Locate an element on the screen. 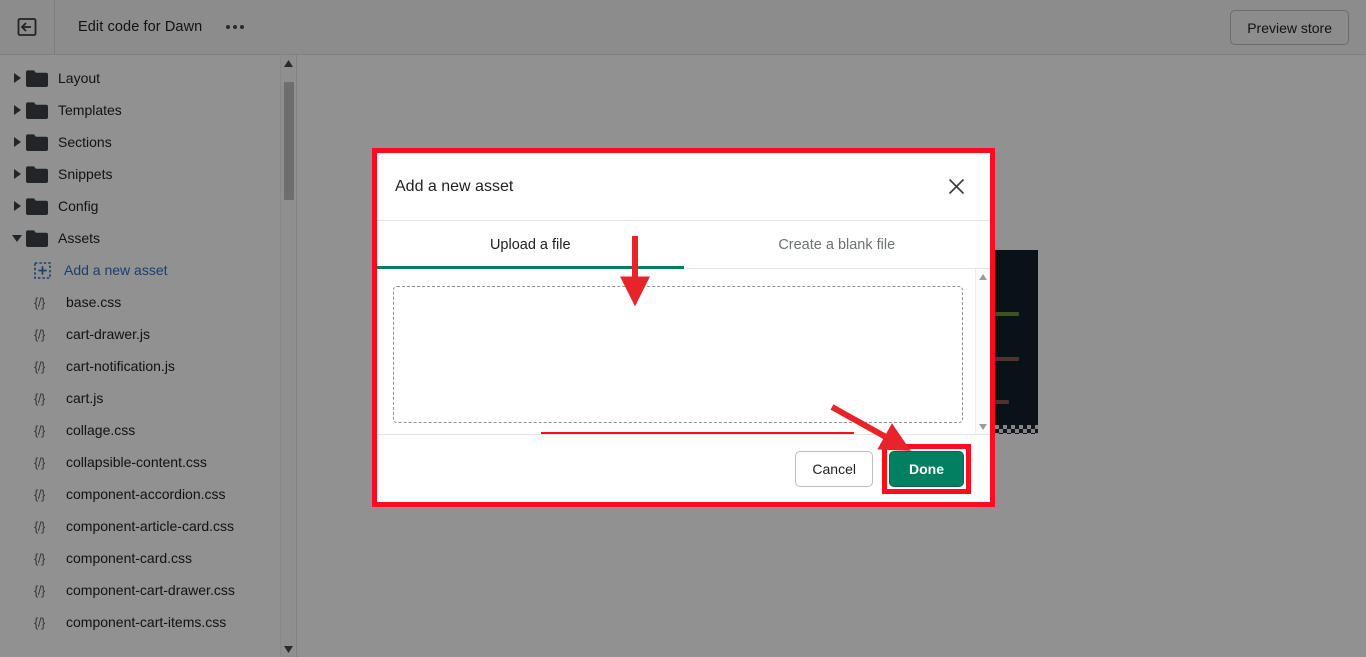  sidebar-file-item: {/} cart-notification.js is located at coordinates (148, 366).